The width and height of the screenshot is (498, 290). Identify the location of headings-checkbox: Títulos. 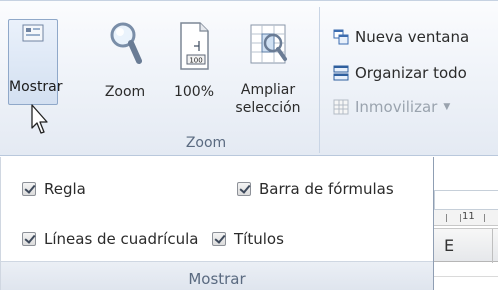
(248, 239).